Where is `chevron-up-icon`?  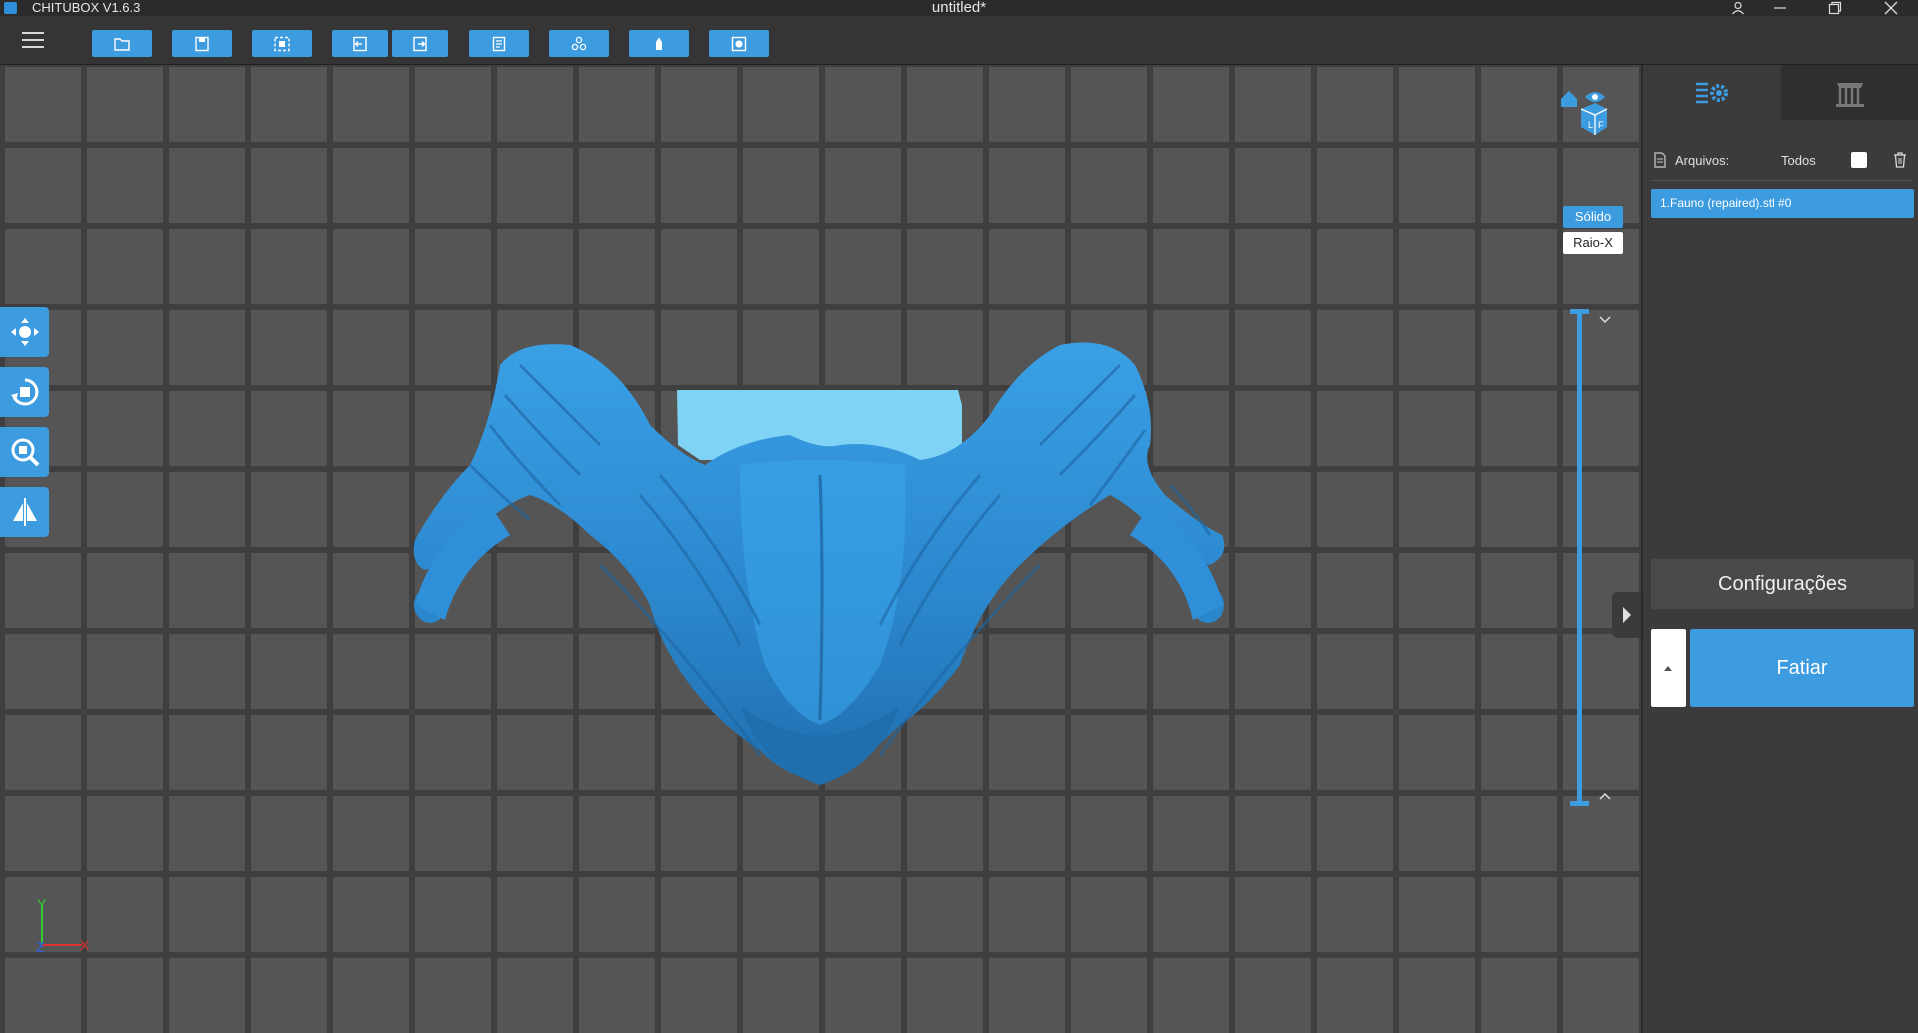 chevron-up-icon is located at coordinates (1605, 796).